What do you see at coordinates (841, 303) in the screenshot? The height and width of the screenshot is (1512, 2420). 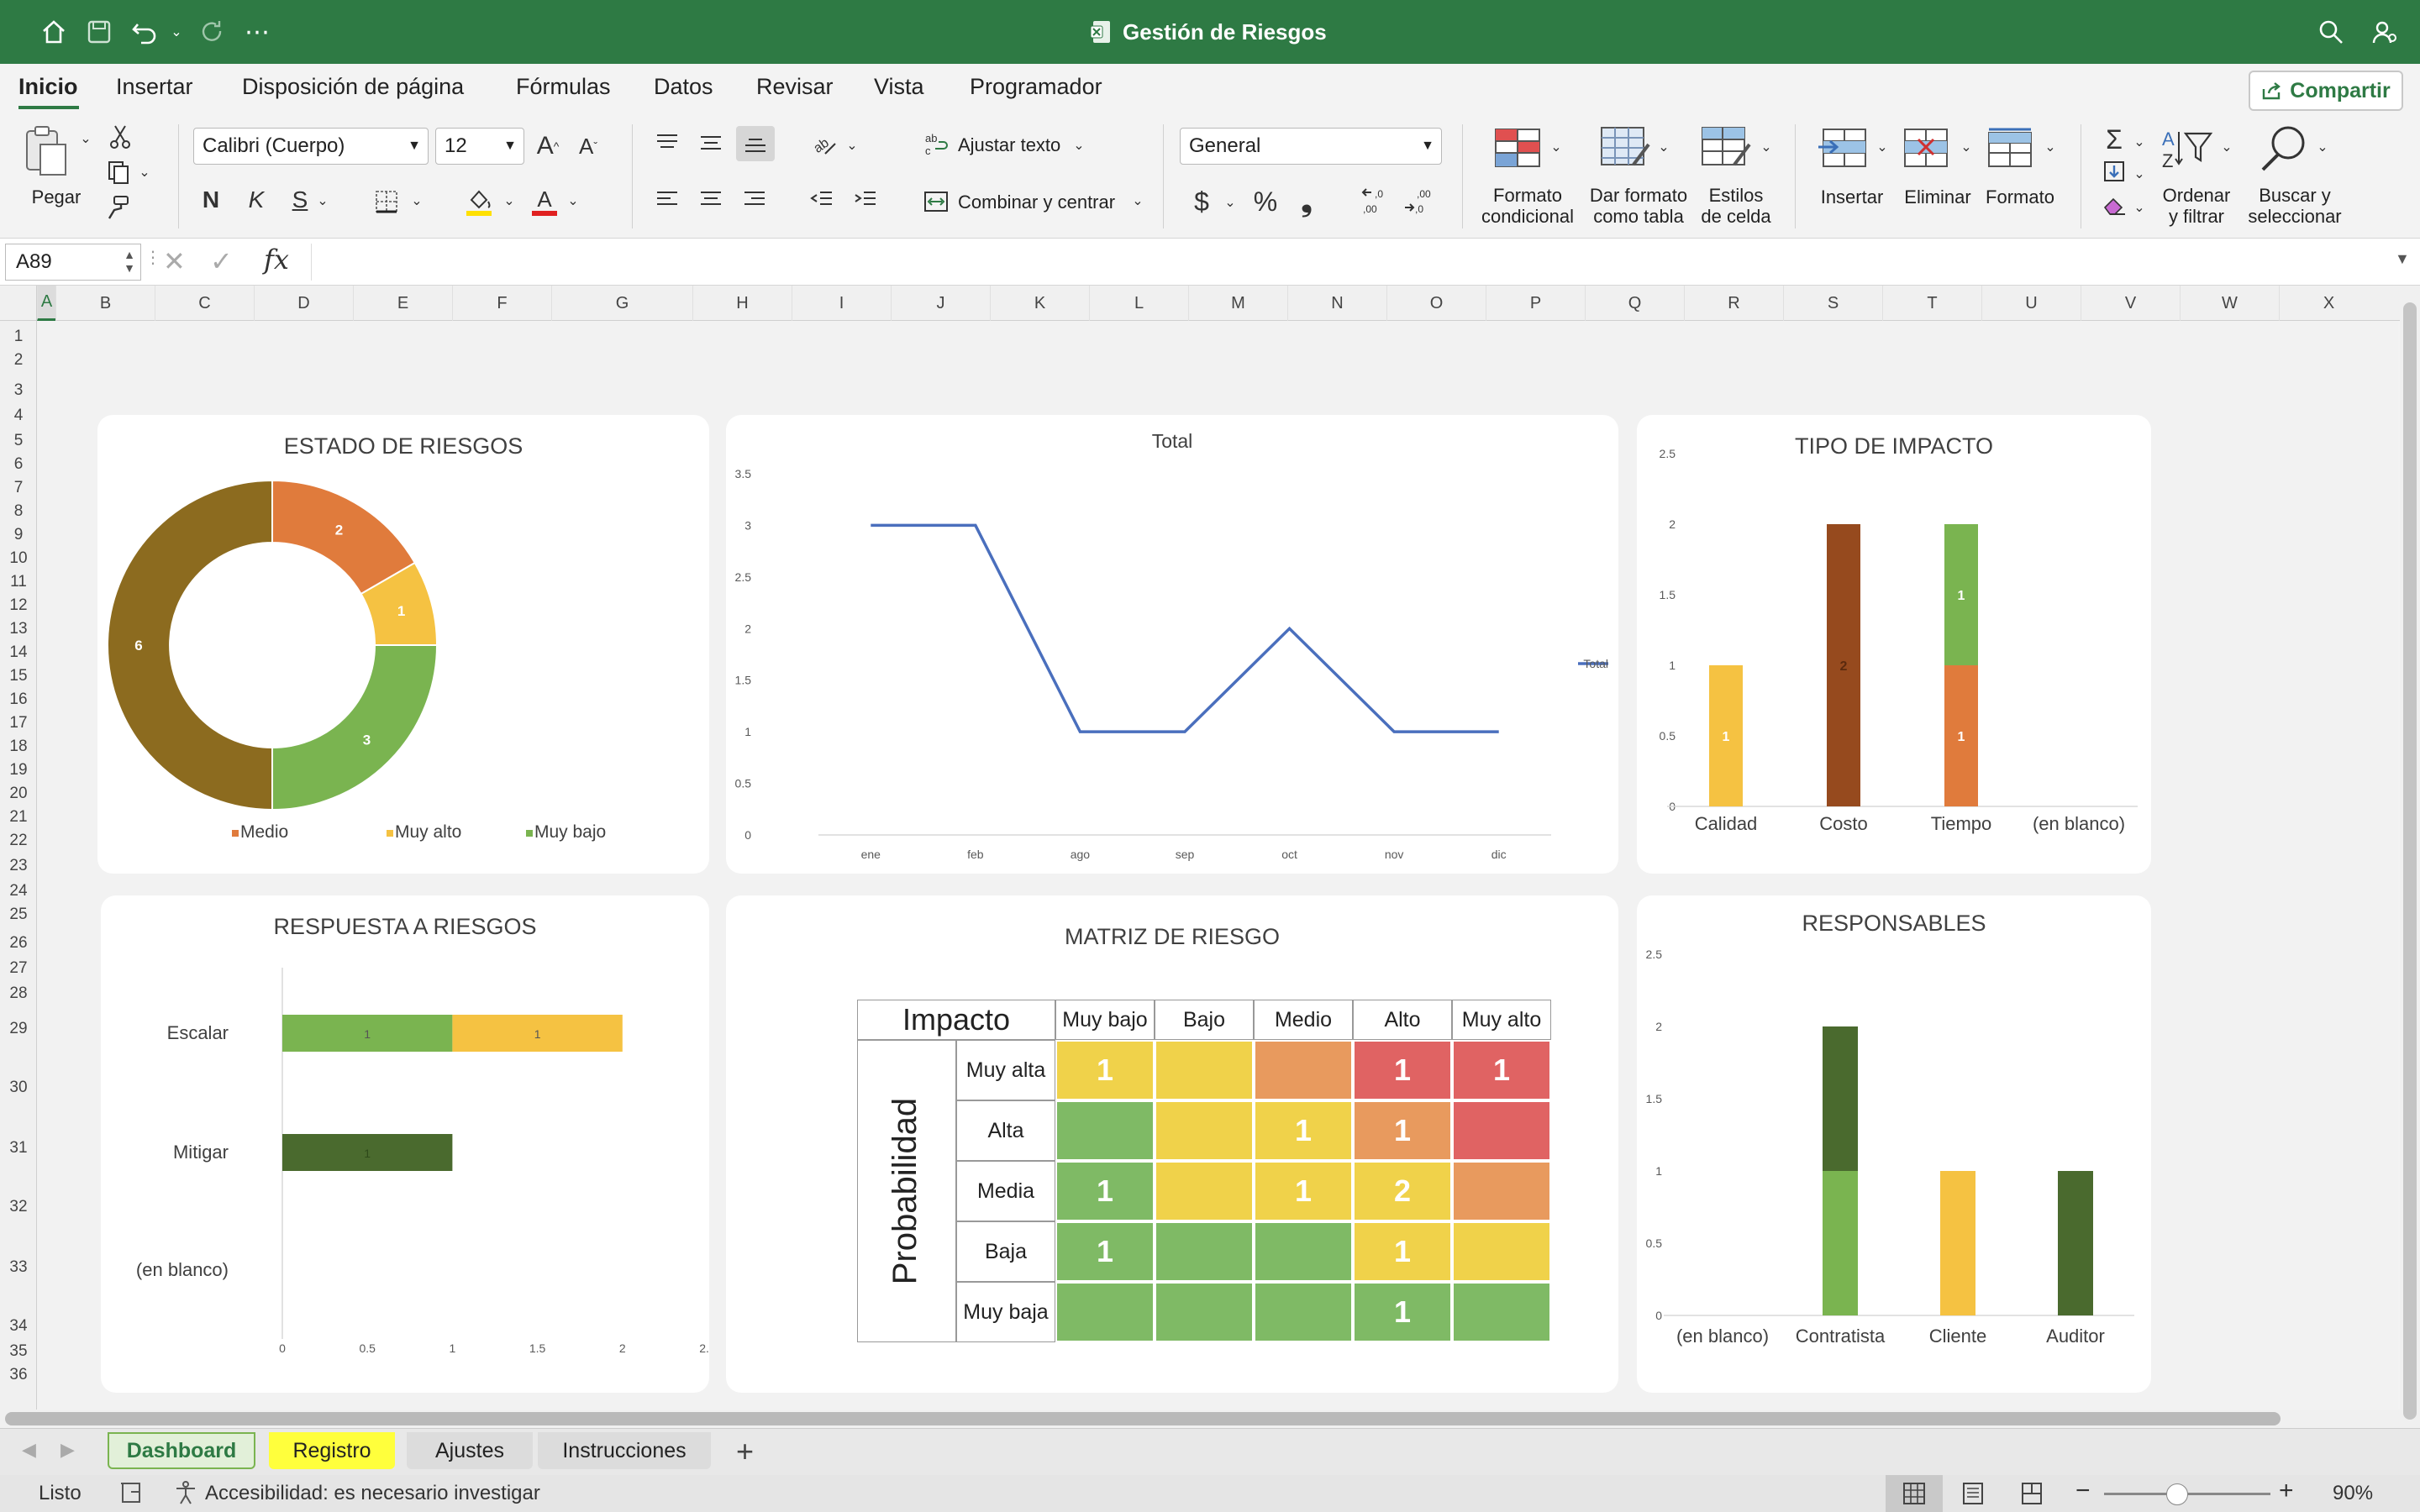 I see `column-header: I` at bounding box center [841, 303].